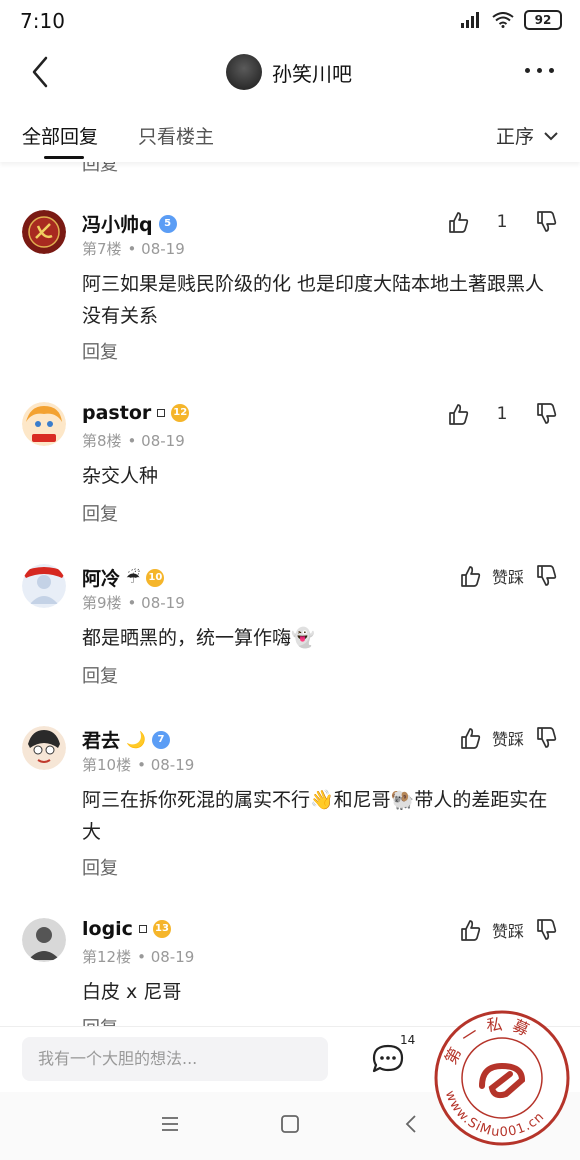 This screenshot has width=580, height=1160. What do you see at coordinates (161, 929) in the screenshot?
I see `level-badge: 13` at bounding box center [161, 929].